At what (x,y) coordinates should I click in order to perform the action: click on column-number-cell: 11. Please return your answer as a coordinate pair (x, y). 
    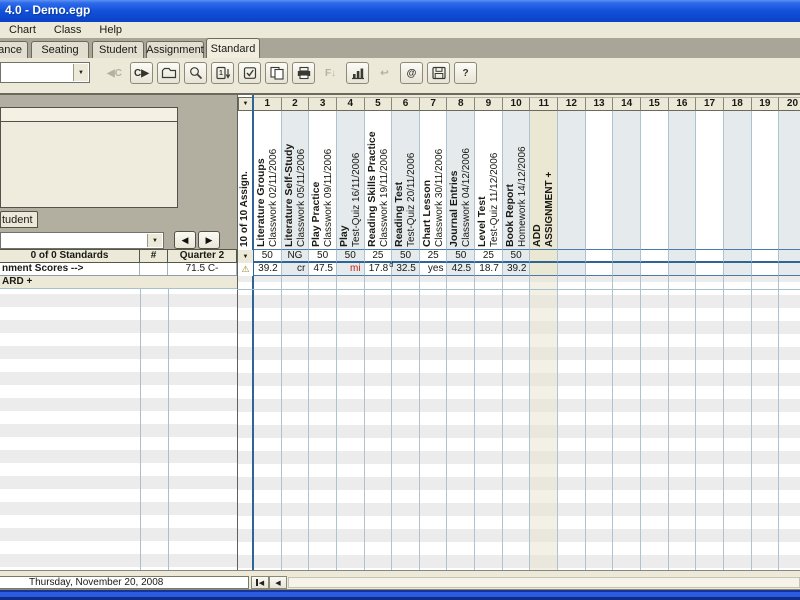
    Looking at the image, I should click on (544, 104).